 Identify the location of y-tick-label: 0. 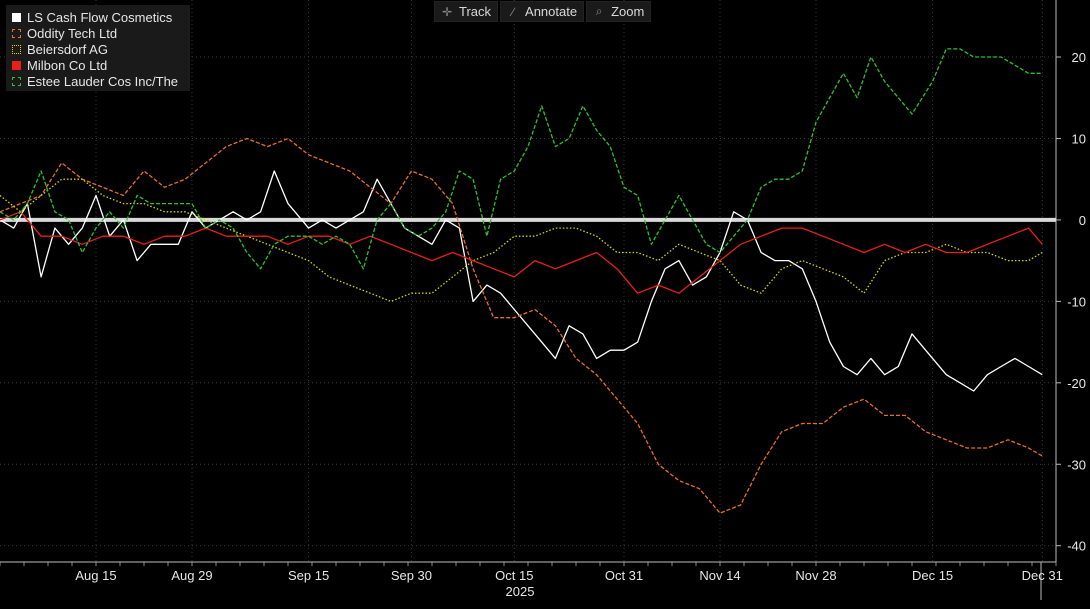
(1082, 220).